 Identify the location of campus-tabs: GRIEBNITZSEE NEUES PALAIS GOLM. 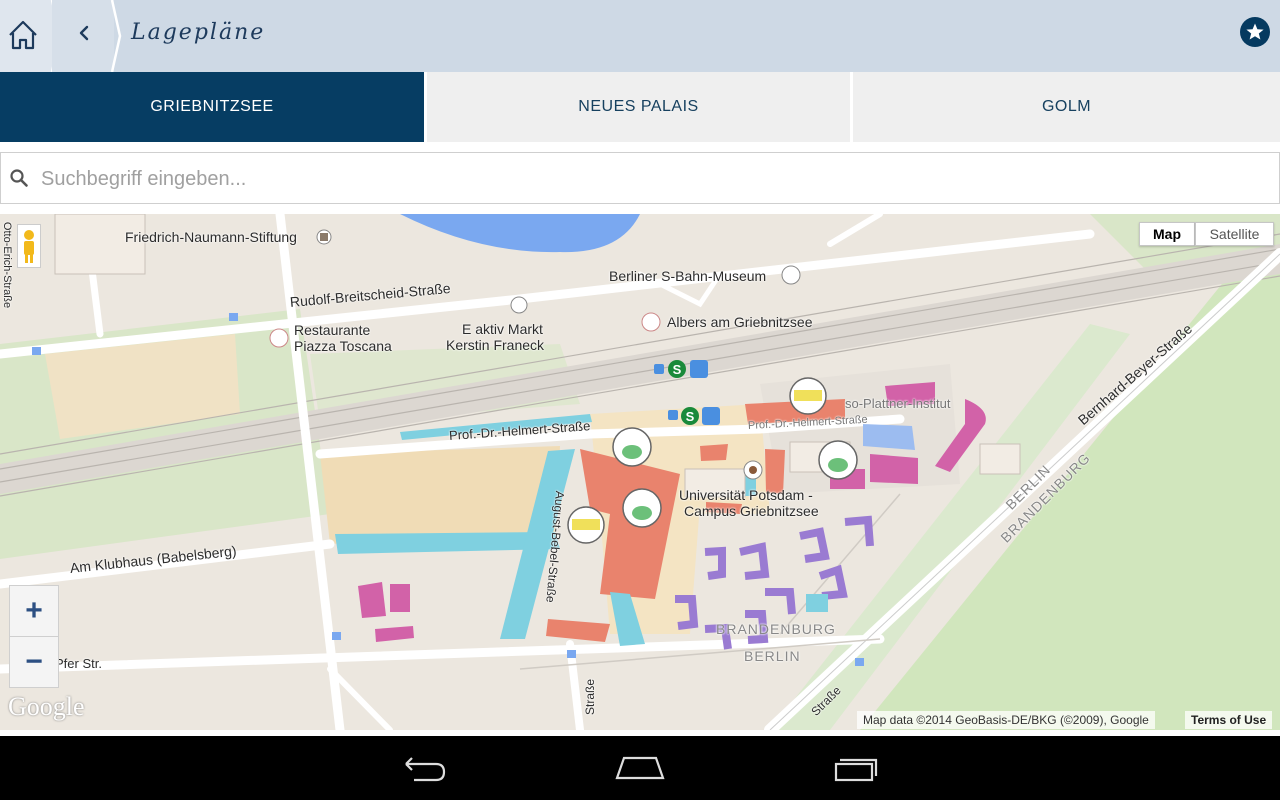
(640, 107).